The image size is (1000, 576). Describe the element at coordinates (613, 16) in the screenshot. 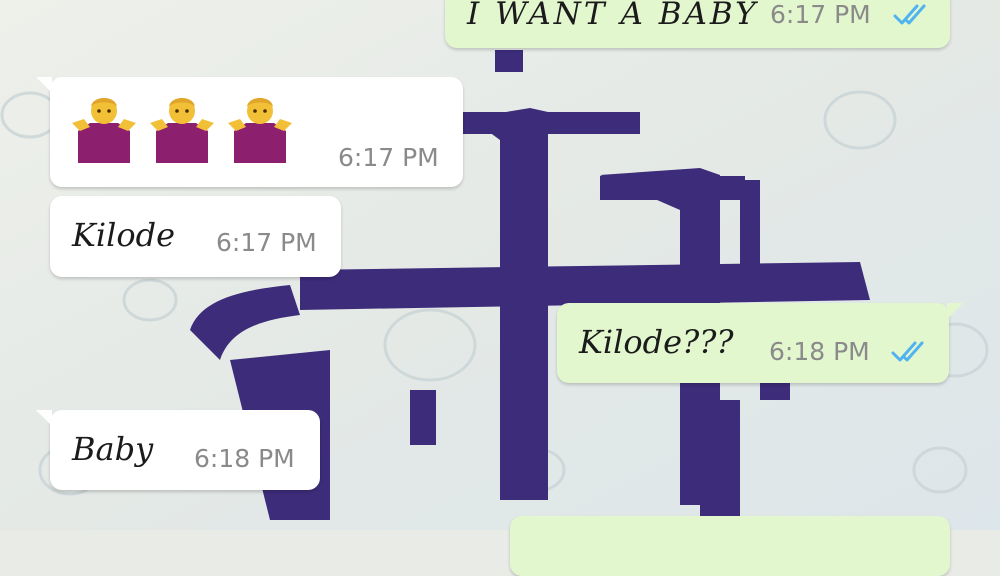

I see `message-text: I WANT A BABY` at that location.